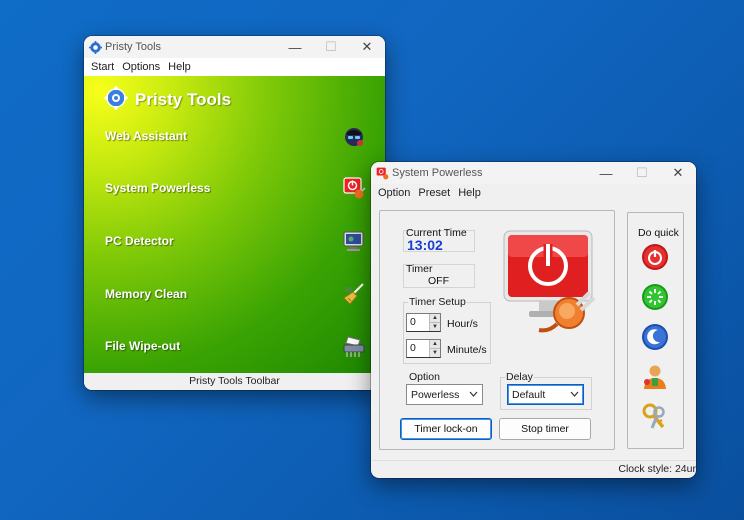 Image resolution: width=744 pixels, height=520 pixels. Describe the element at coordinates (438, 281) in the screenshot. I see `timer-value: OFF` at that location.